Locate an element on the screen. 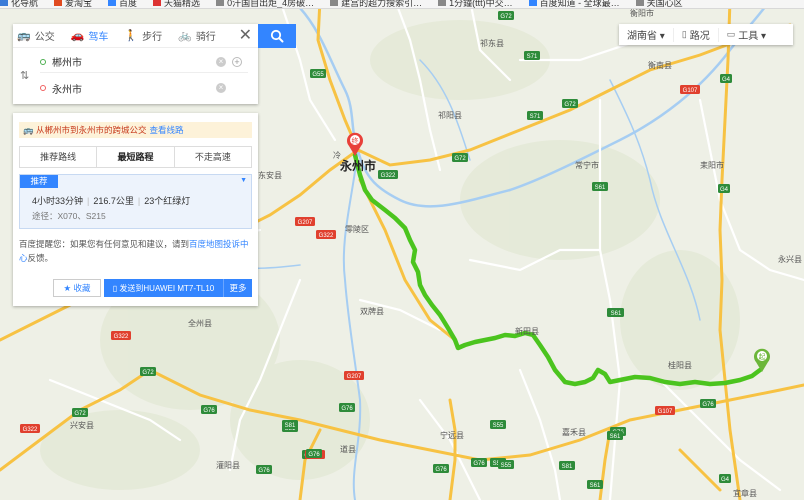 This screenshot has width=804, height=500. city-label-leiyang: 耒阳市 is located at coordinates (712, 165).